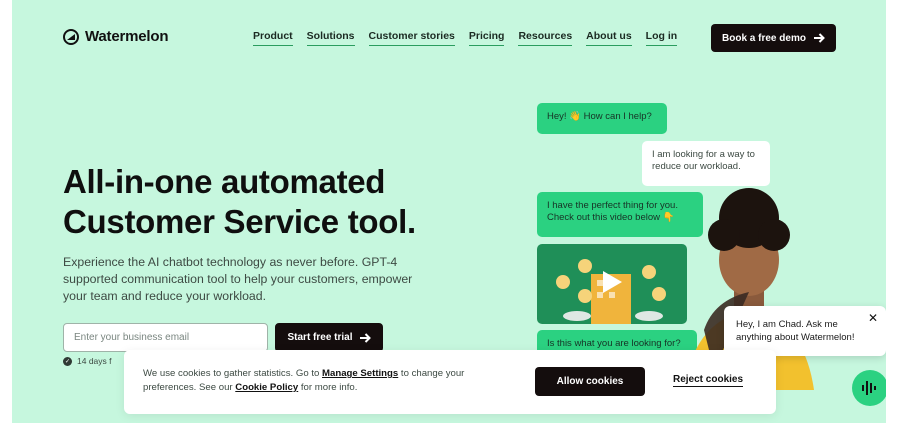 The image size is (900, 423). What do you see at coordinates (273, 38) in the screenshot?
I see `nav-product: Product` at bounding box center [273, 38].